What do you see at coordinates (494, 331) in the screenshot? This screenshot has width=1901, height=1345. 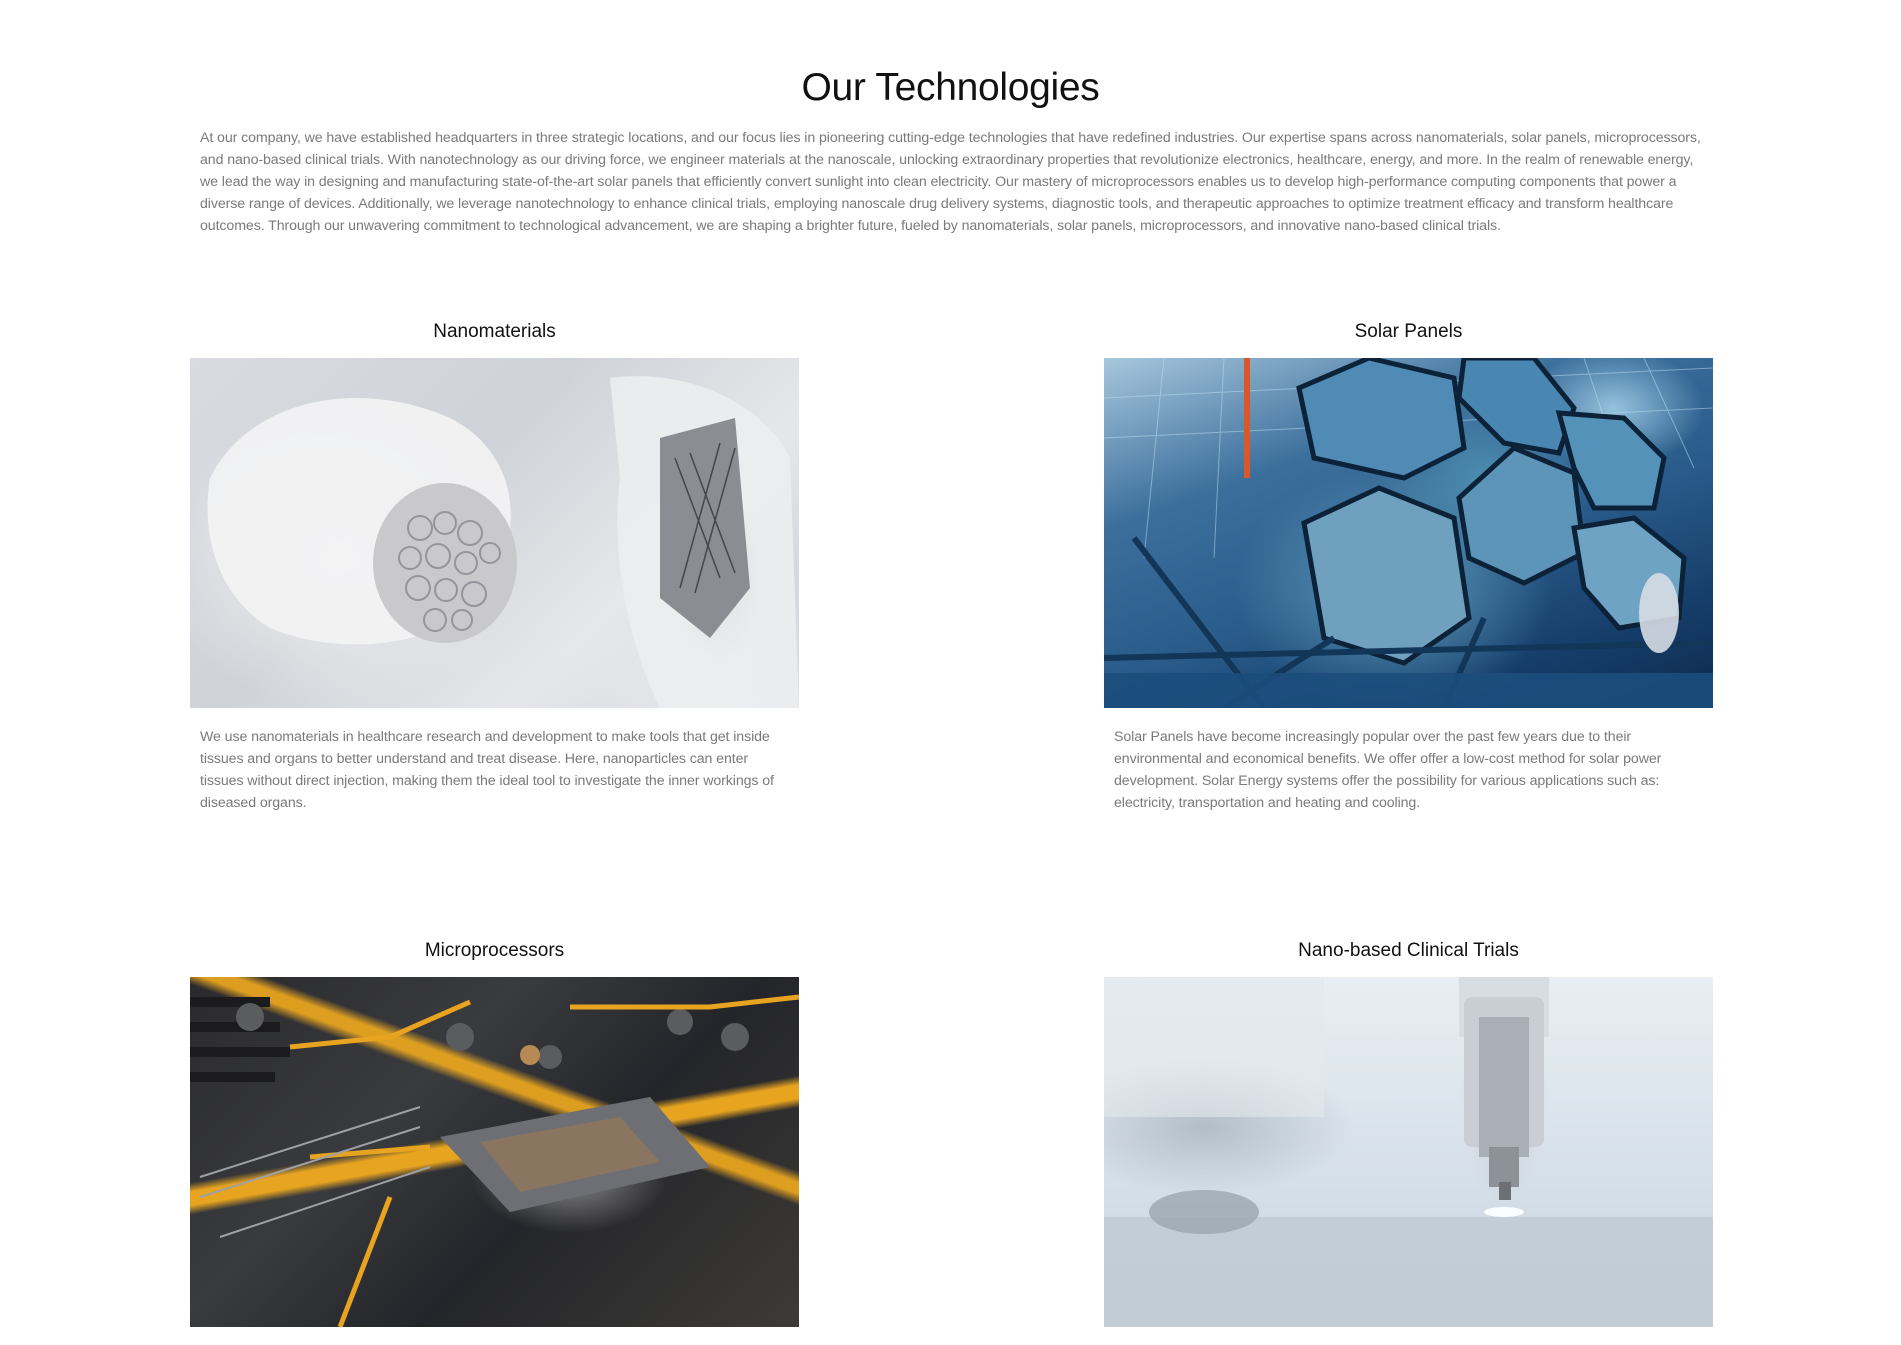 I see `technology-title: Nanomaterials` at bounding box center [494, 331].